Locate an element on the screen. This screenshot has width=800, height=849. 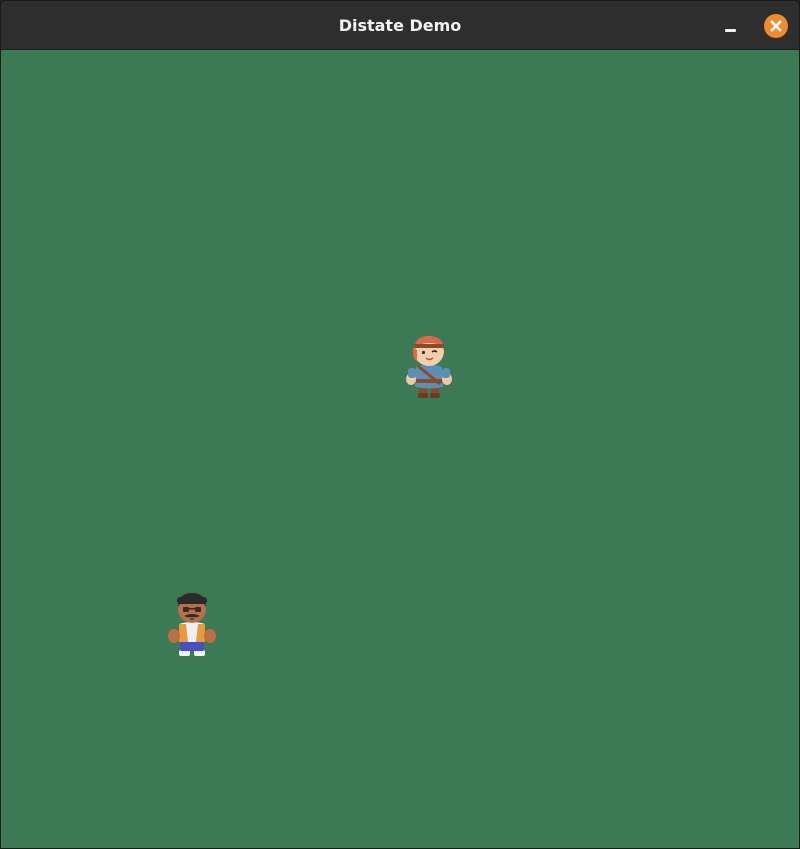
player-character is located at coordinates (429, 367).